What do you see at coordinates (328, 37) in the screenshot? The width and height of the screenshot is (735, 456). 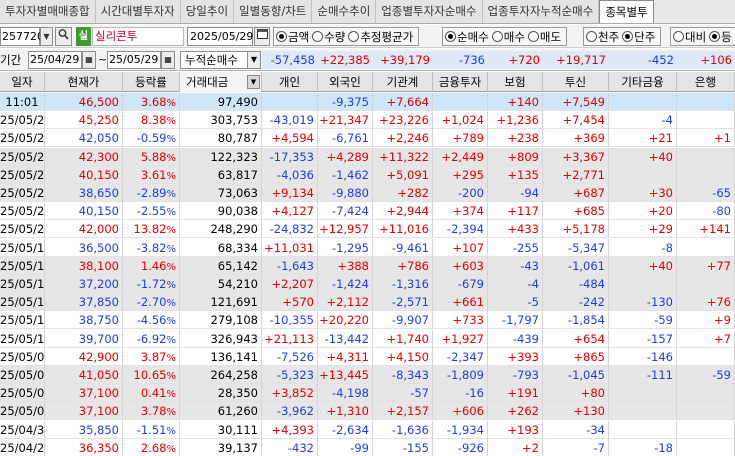 I see `radio-radios_a-1: 수량` at bounding box center [328, 37].